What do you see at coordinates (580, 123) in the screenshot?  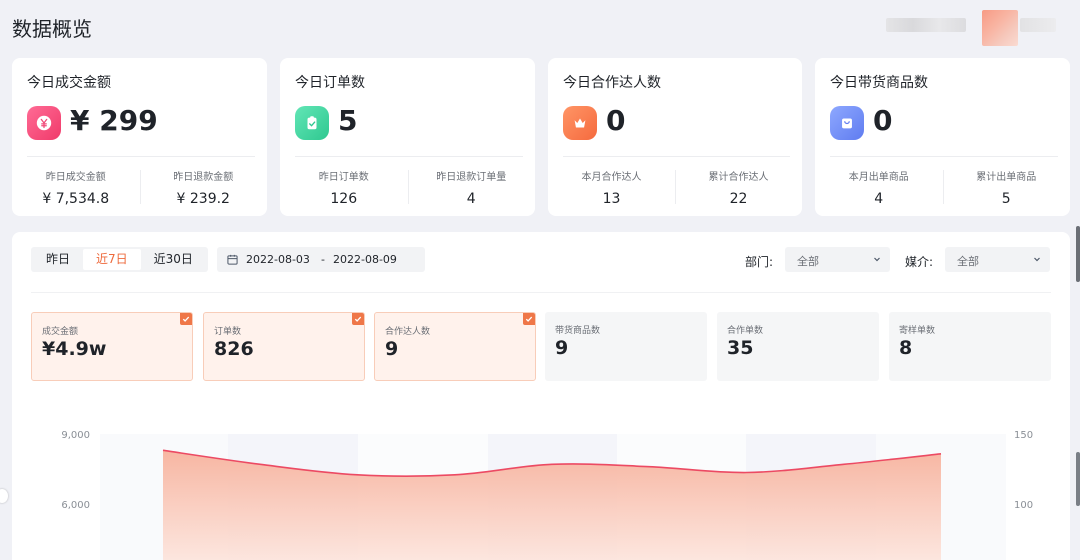 I see `crown-icon` at bounding box center [580, 123].